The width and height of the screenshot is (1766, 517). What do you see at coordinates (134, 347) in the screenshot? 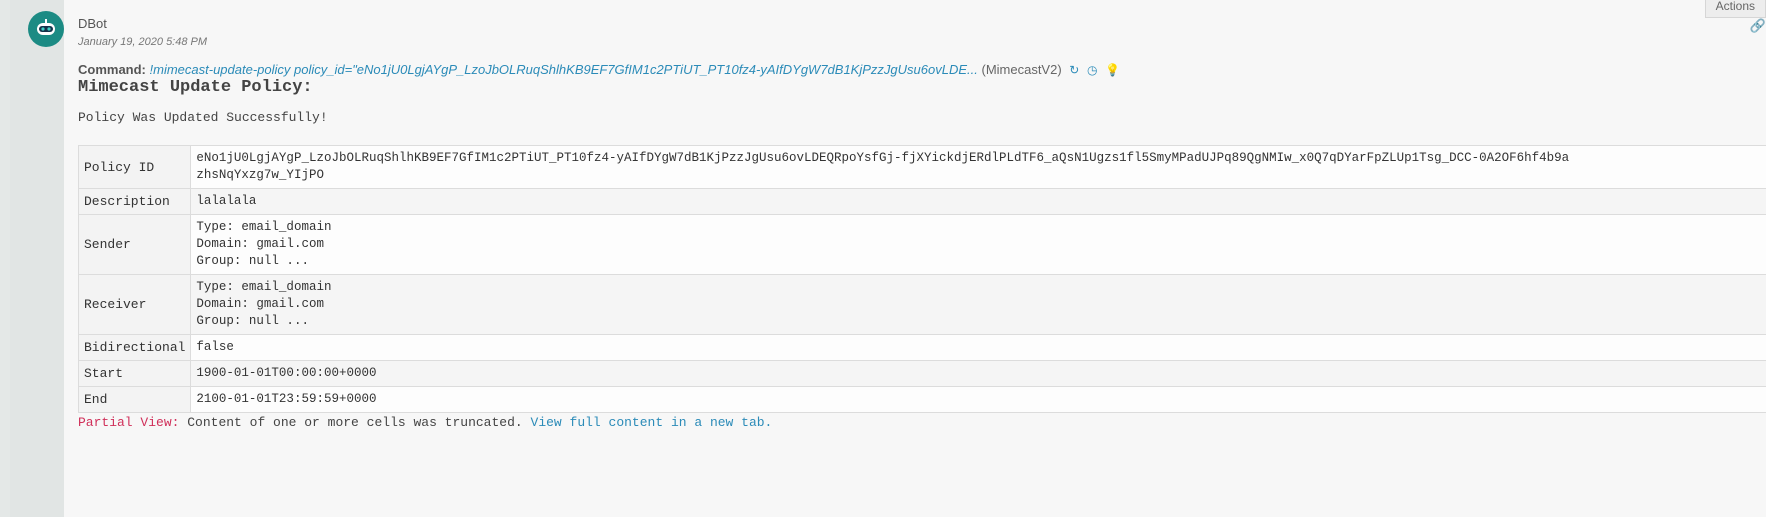
I see `row-key: Bidirectional` at bounding box center [134, 347].